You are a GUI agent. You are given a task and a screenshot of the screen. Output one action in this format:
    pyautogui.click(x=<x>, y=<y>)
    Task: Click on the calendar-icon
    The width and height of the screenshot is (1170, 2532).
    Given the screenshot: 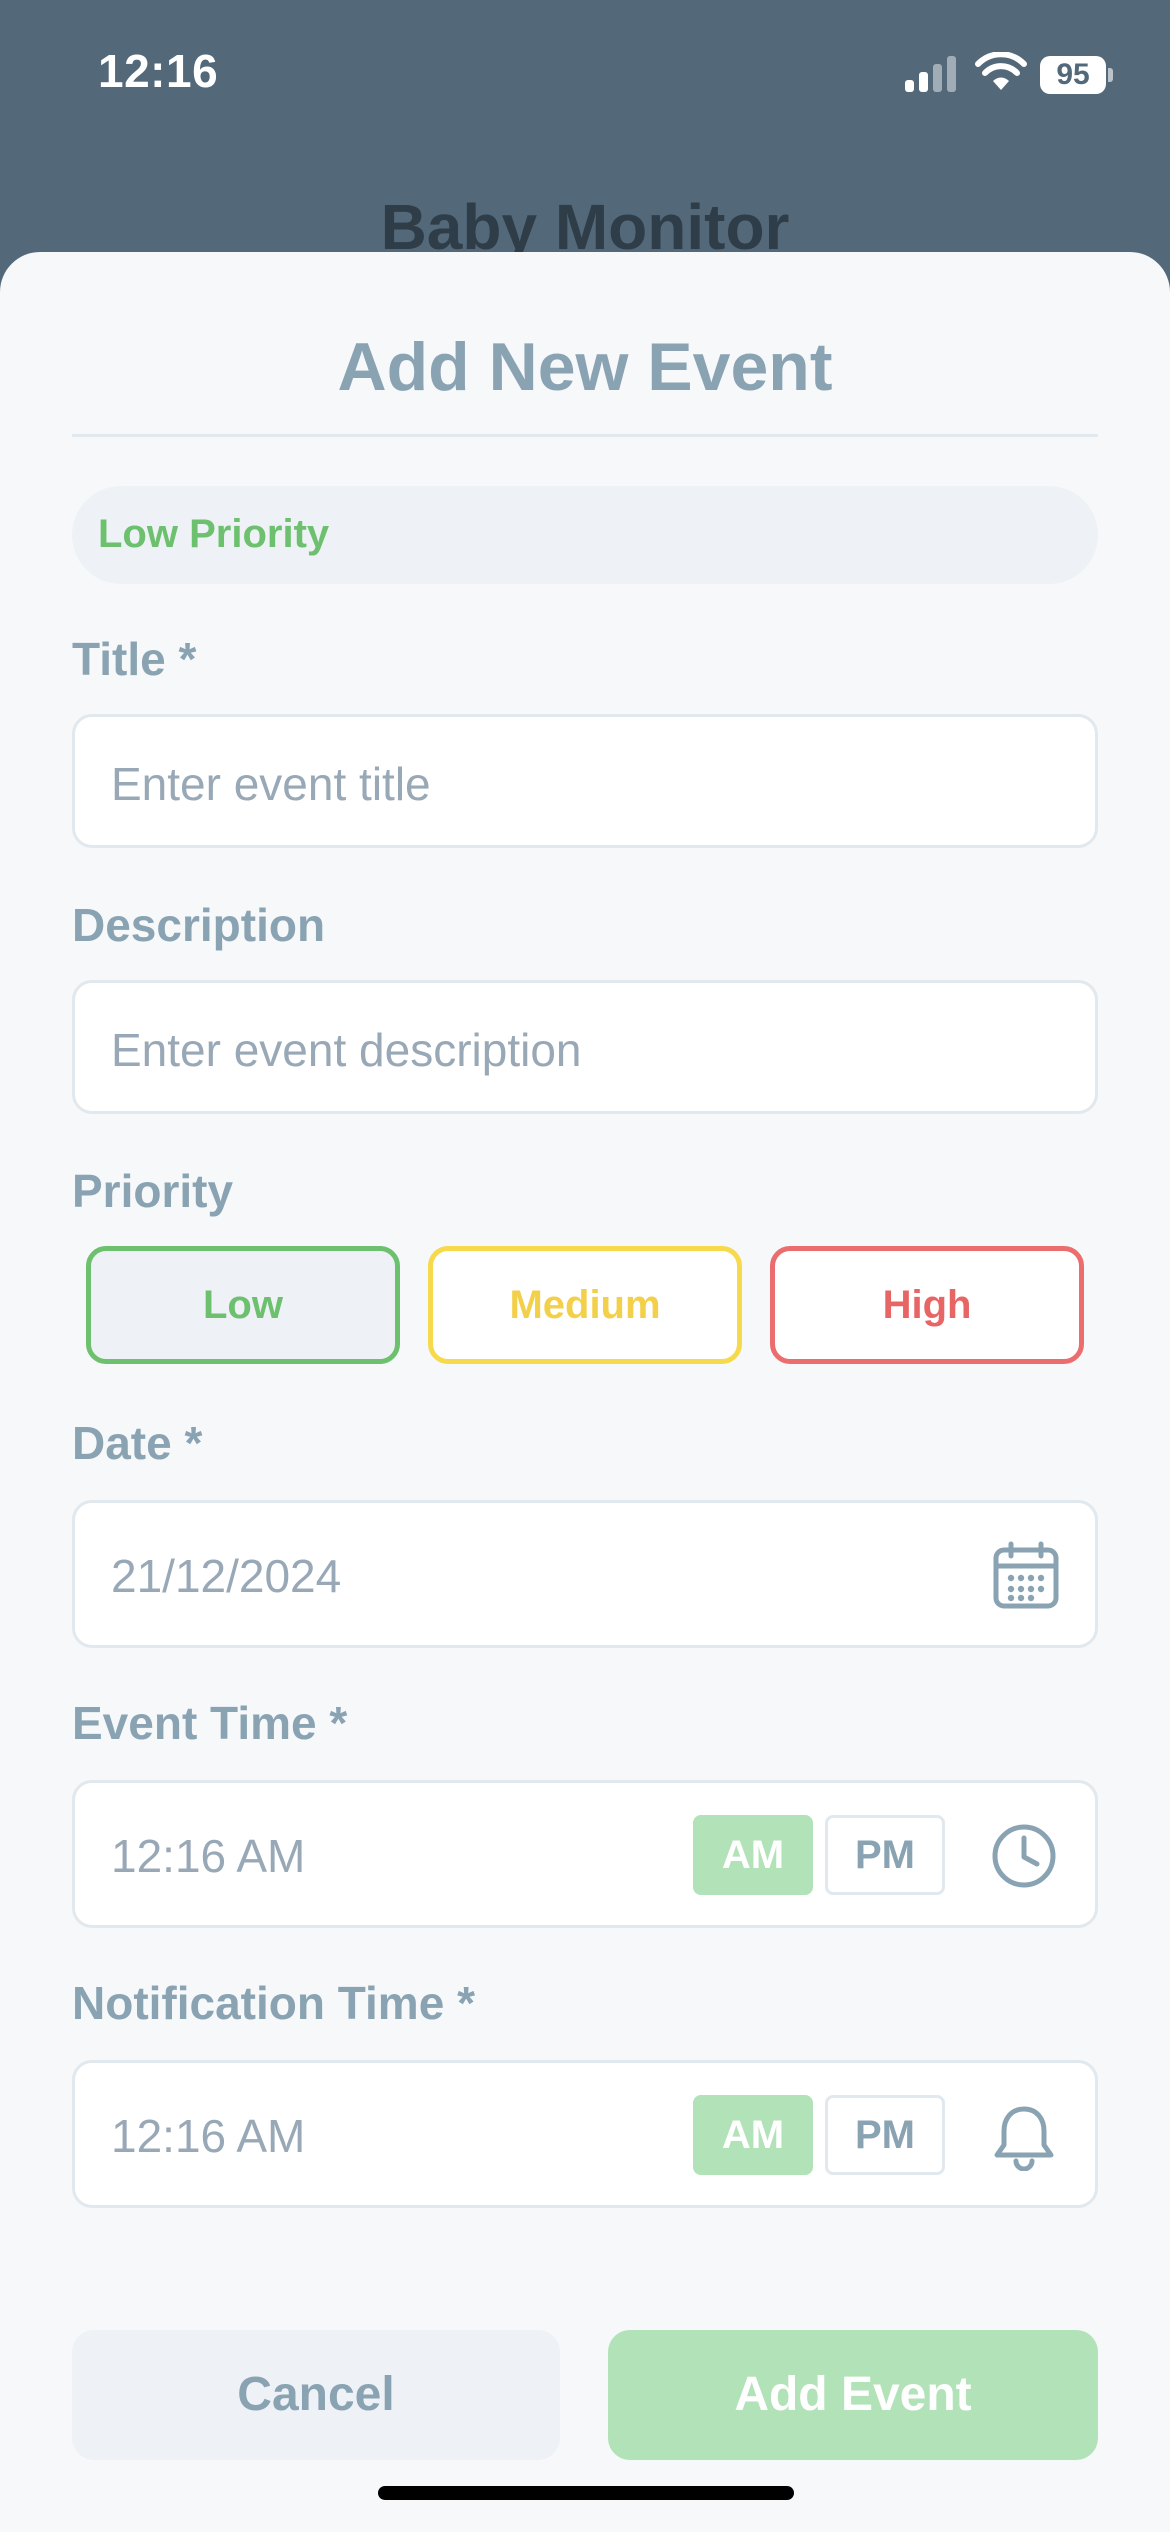 What is the action you would take?
    pyautogui.click(x=1026, y=1576)
    